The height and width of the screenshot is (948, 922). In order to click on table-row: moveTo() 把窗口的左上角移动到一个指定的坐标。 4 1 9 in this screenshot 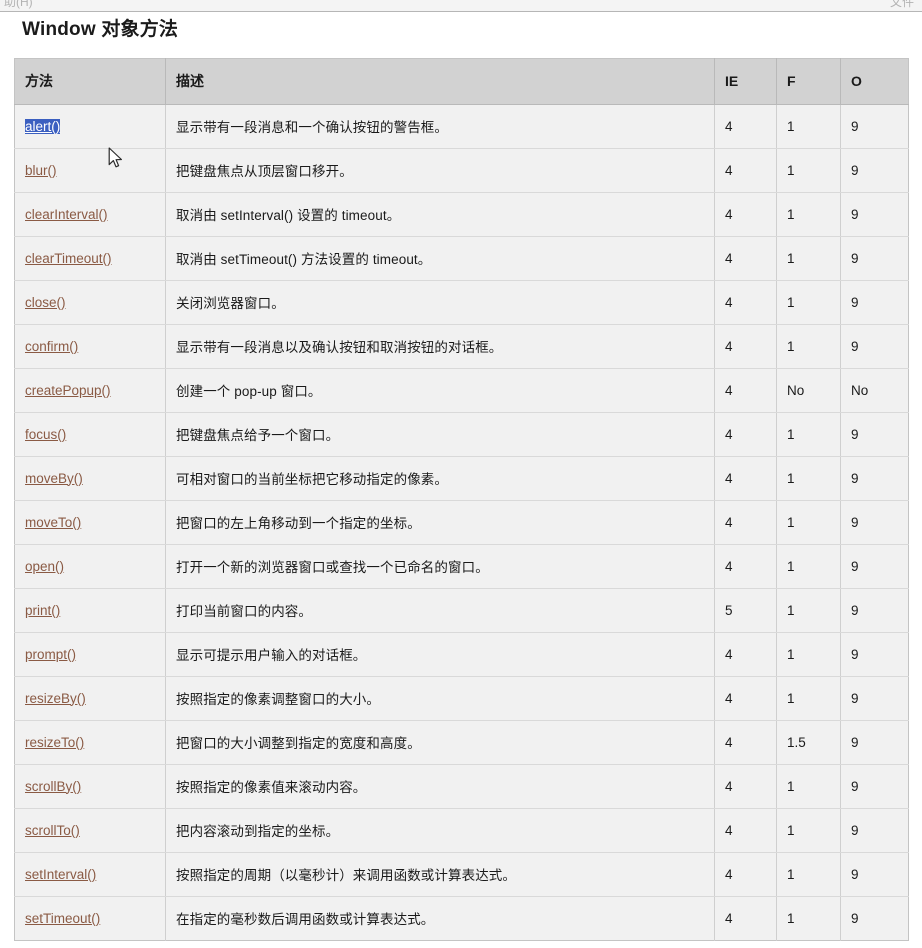, I will do `click(461, 522)`.